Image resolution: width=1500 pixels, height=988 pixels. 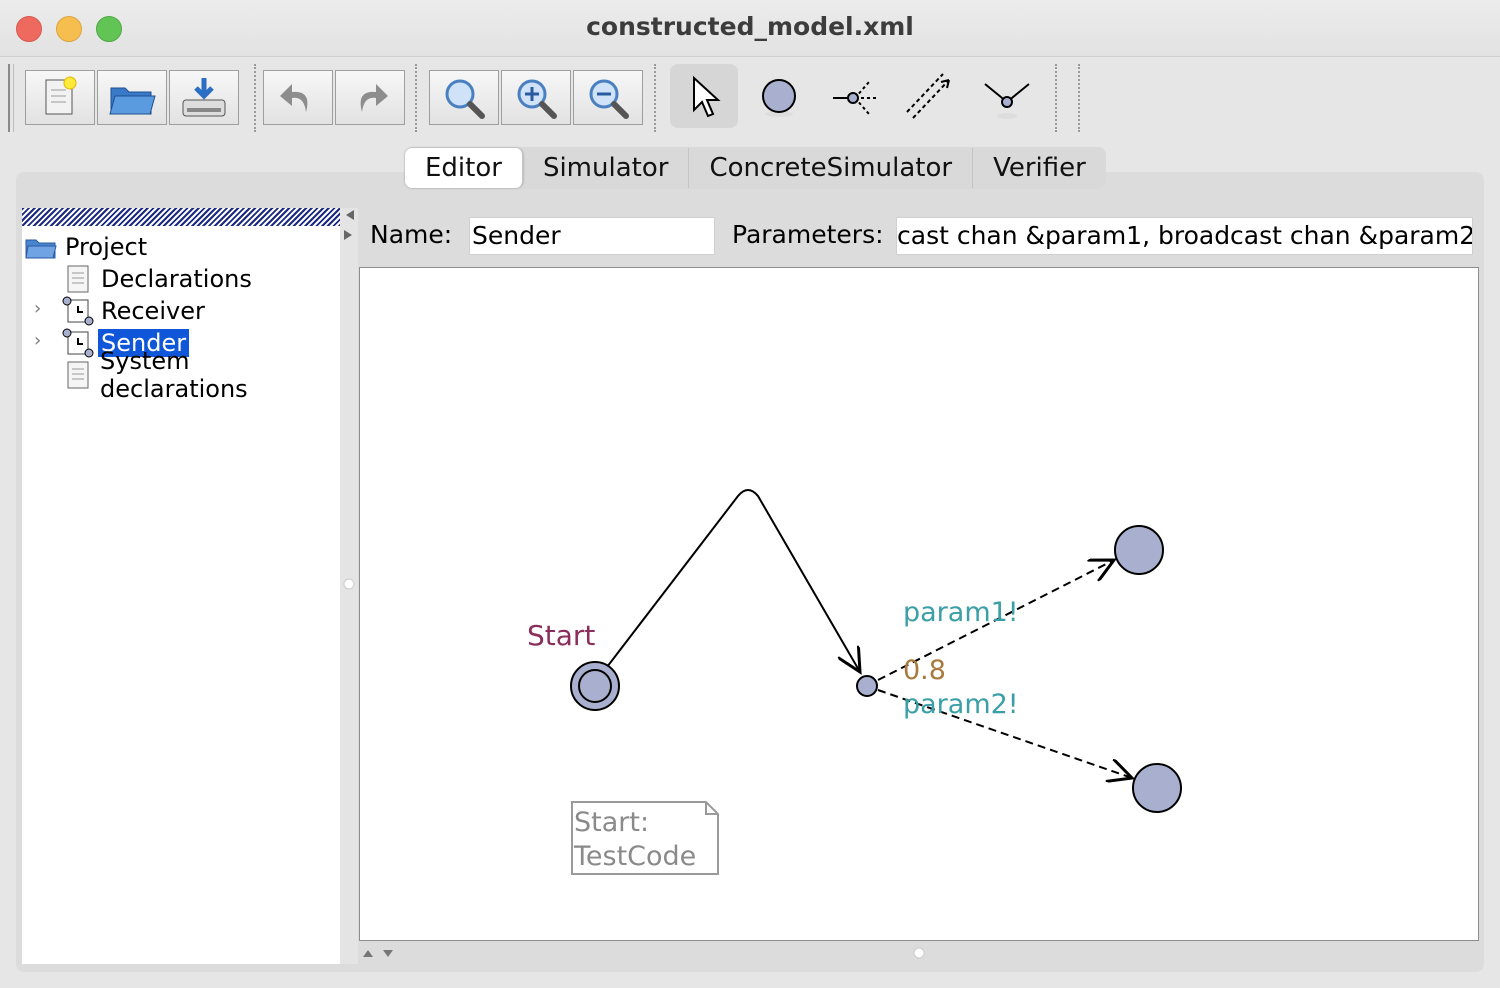 What do you see at coordinates (611, 822) in the screenshot?
I see `note-line-1: Start:` at bounding box center [611, 822].